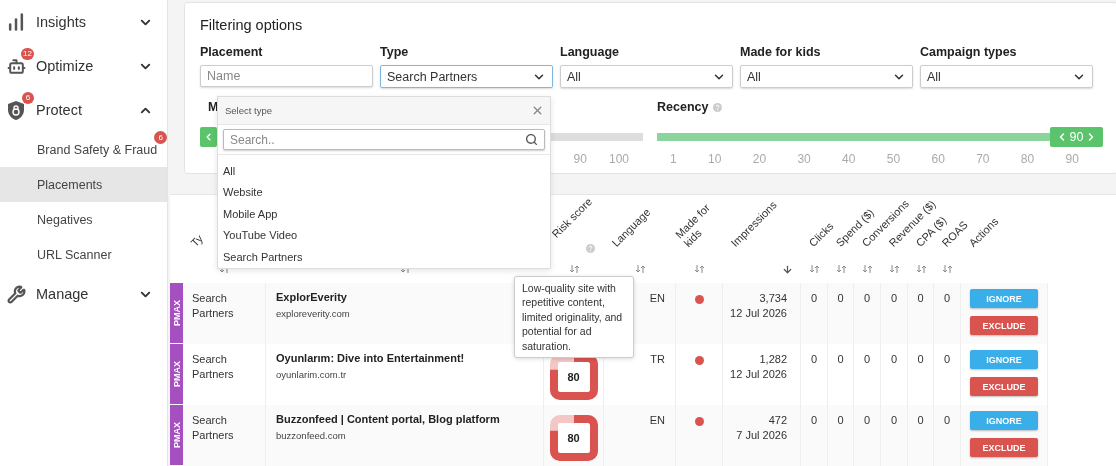 The image size is (1116, 466). Describe the element at coordinates (286, 76) in the screenshot. I see `input-field: Name` at that location.